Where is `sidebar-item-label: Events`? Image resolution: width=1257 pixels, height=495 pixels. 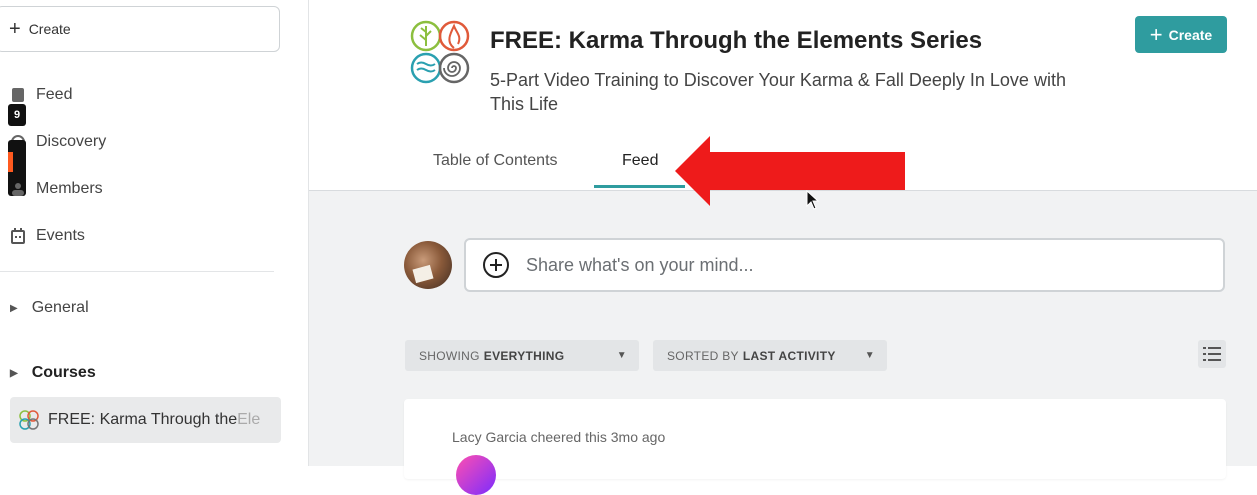 sidebar-item-label: Events is located at coordinates (60, 235).